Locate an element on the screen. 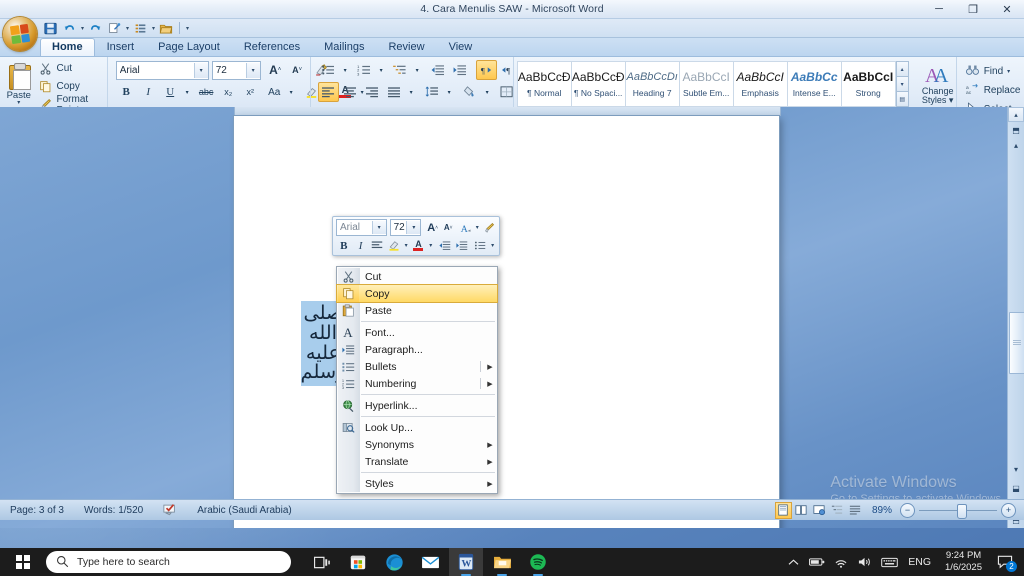 Image resolution: width=1024 pixels, height=576 pixels. word-count: Words: 1/520 is located at coordinates (113, 510).